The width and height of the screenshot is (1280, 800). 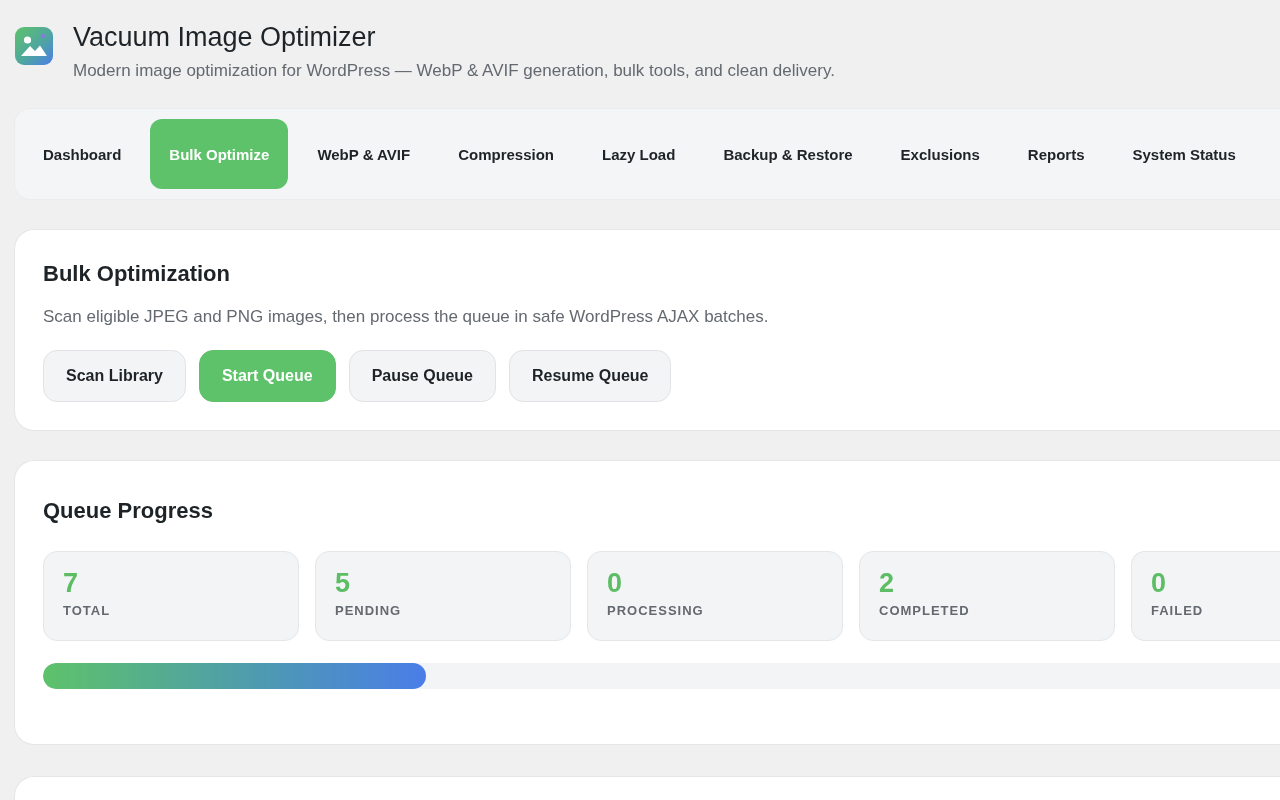 What do you see at coordinates (1056, 154) in the screenshot?
I see `nav-tab: Reports` at bounding box center [1056, 154].